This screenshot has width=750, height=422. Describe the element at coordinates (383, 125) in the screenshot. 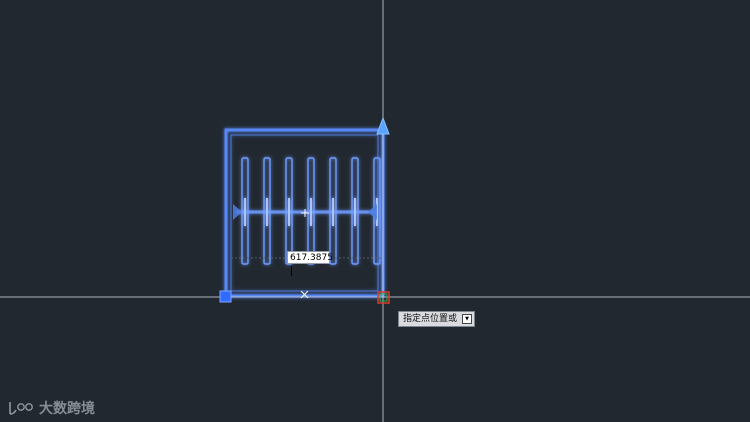

I see `grip-stretch-arrow-up` at that location.